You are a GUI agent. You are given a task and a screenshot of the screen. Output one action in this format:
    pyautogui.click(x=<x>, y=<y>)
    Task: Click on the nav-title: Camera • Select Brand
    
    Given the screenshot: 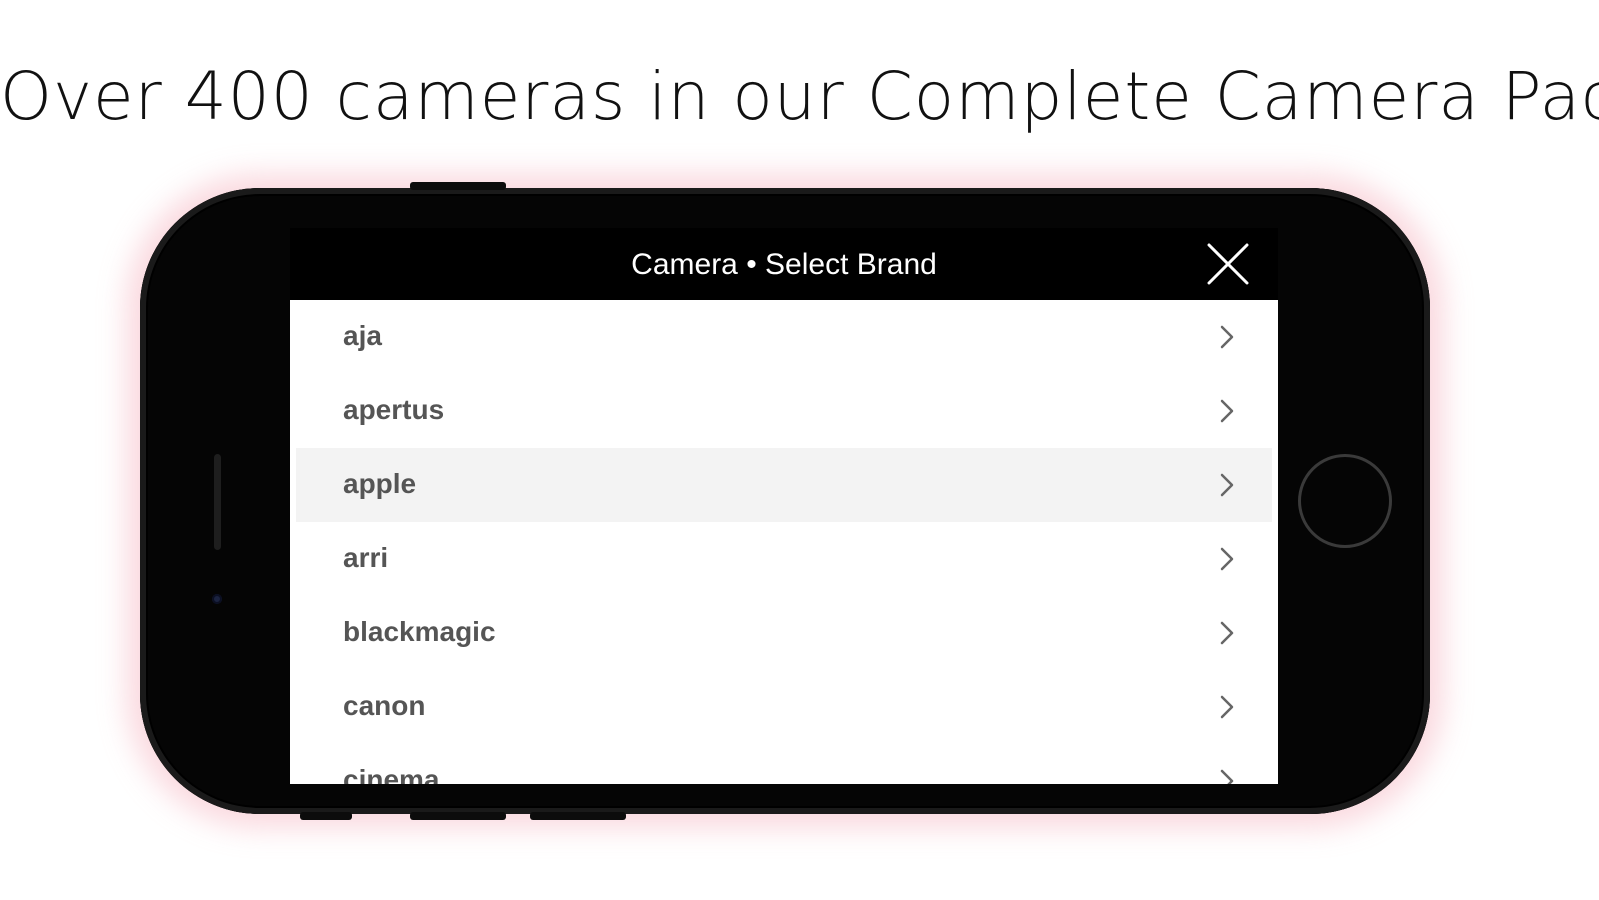 What is the action you would take?
    pyautogui.click(x=784, y=264)
    